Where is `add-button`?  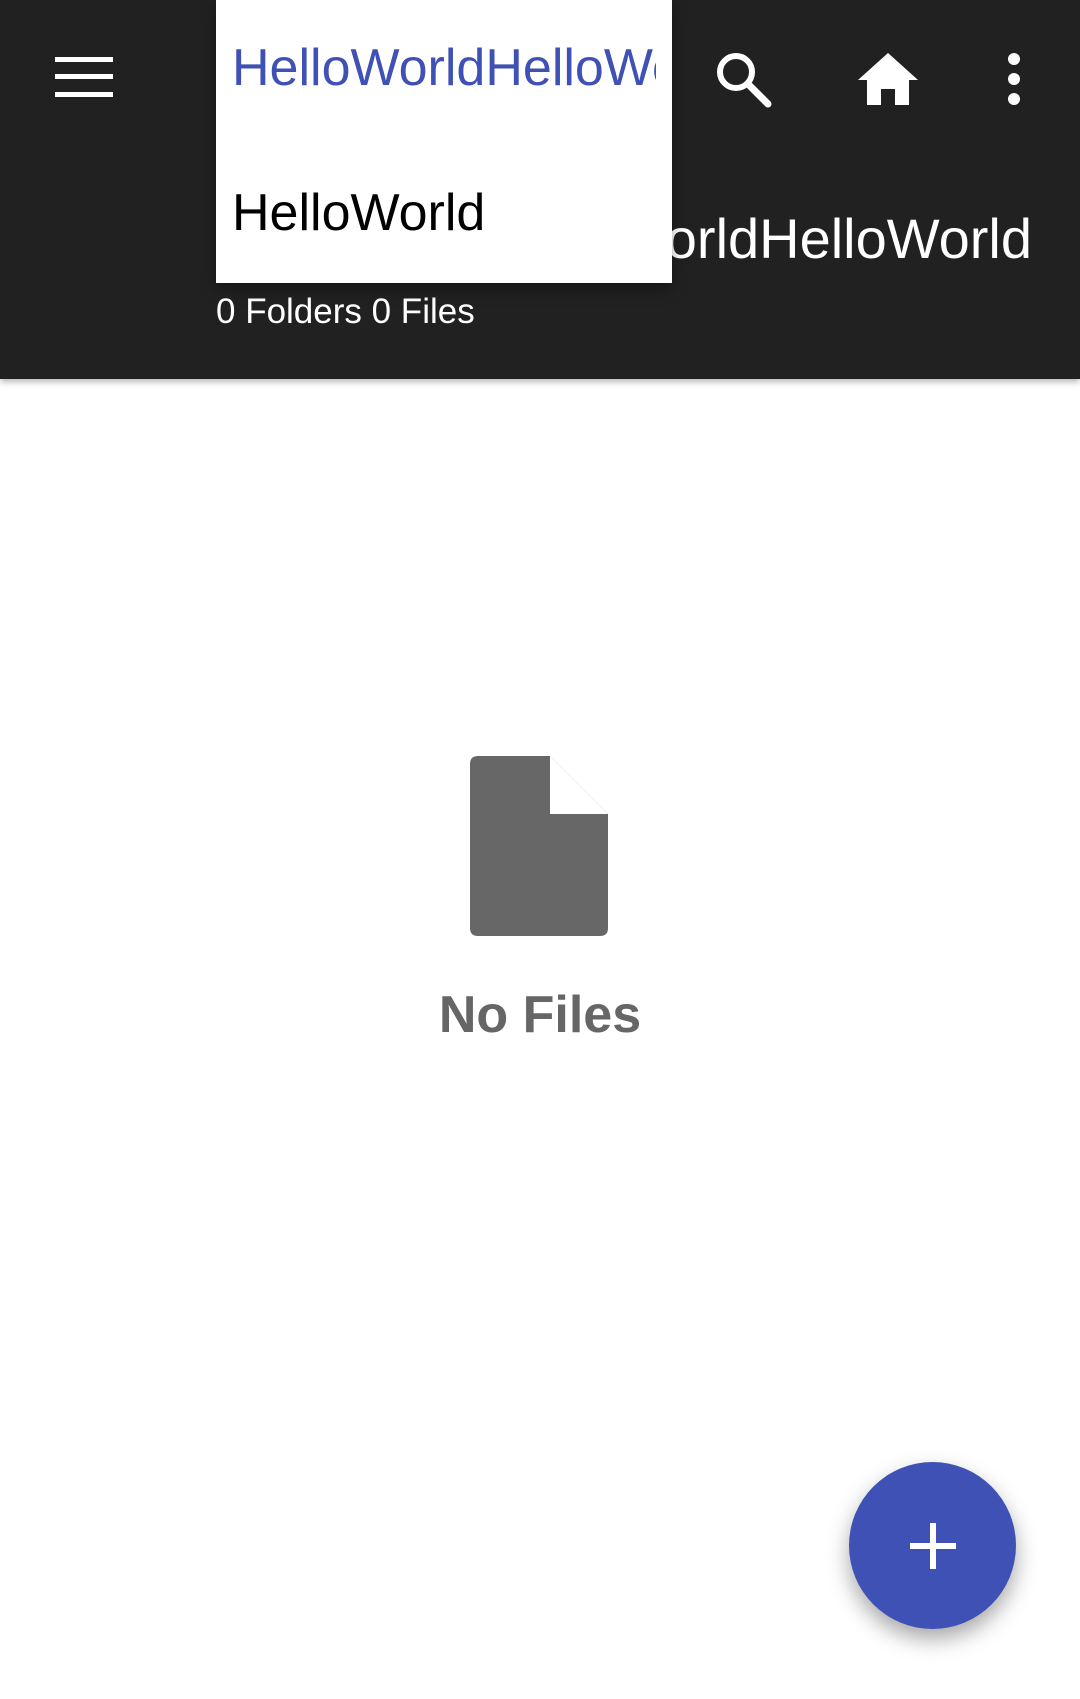
add-button is located at coordinates (932, 1545).